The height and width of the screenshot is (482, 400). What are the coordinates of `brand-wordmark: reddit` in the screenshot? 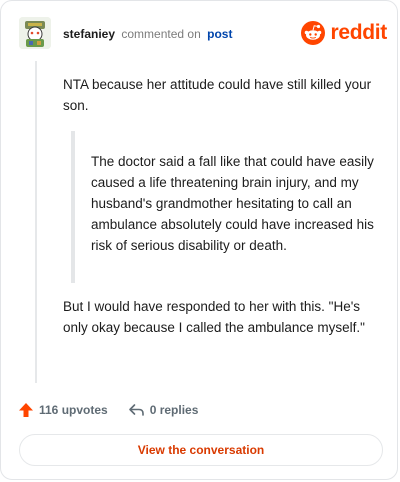 It's located at (358, 32).